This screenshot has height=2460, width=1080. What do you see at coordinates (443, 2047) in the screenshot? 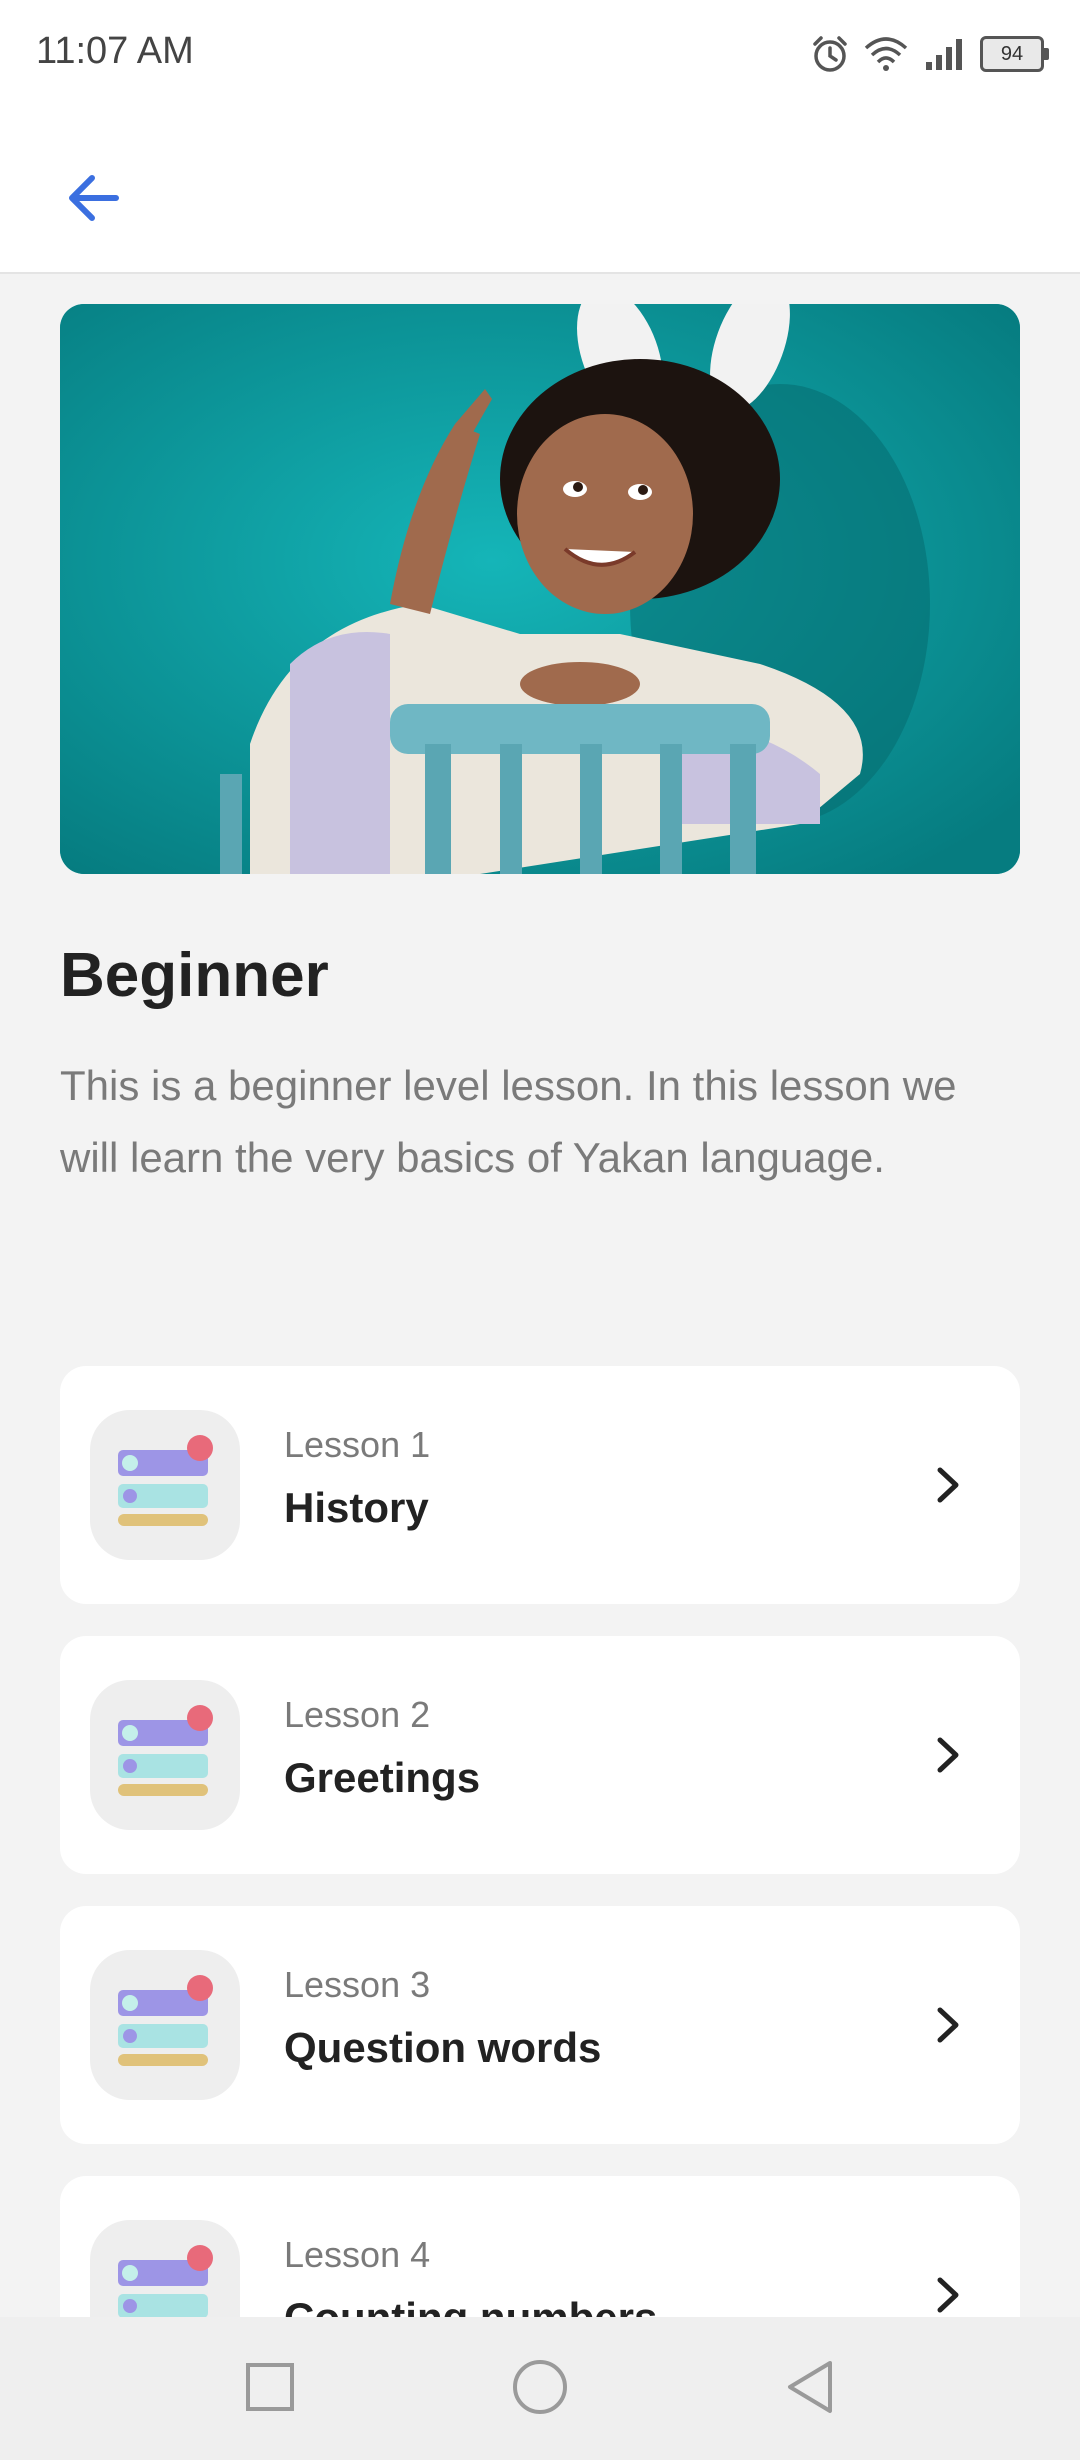
I see `lesson-title: Question words` at bounding box center [443, 2047].